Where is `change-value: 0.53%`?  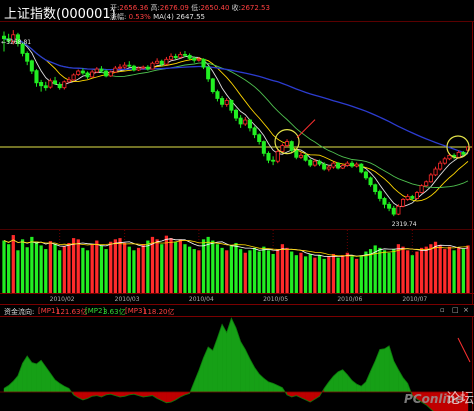
change-value: 0.53% is located at coordinates (139, 17).